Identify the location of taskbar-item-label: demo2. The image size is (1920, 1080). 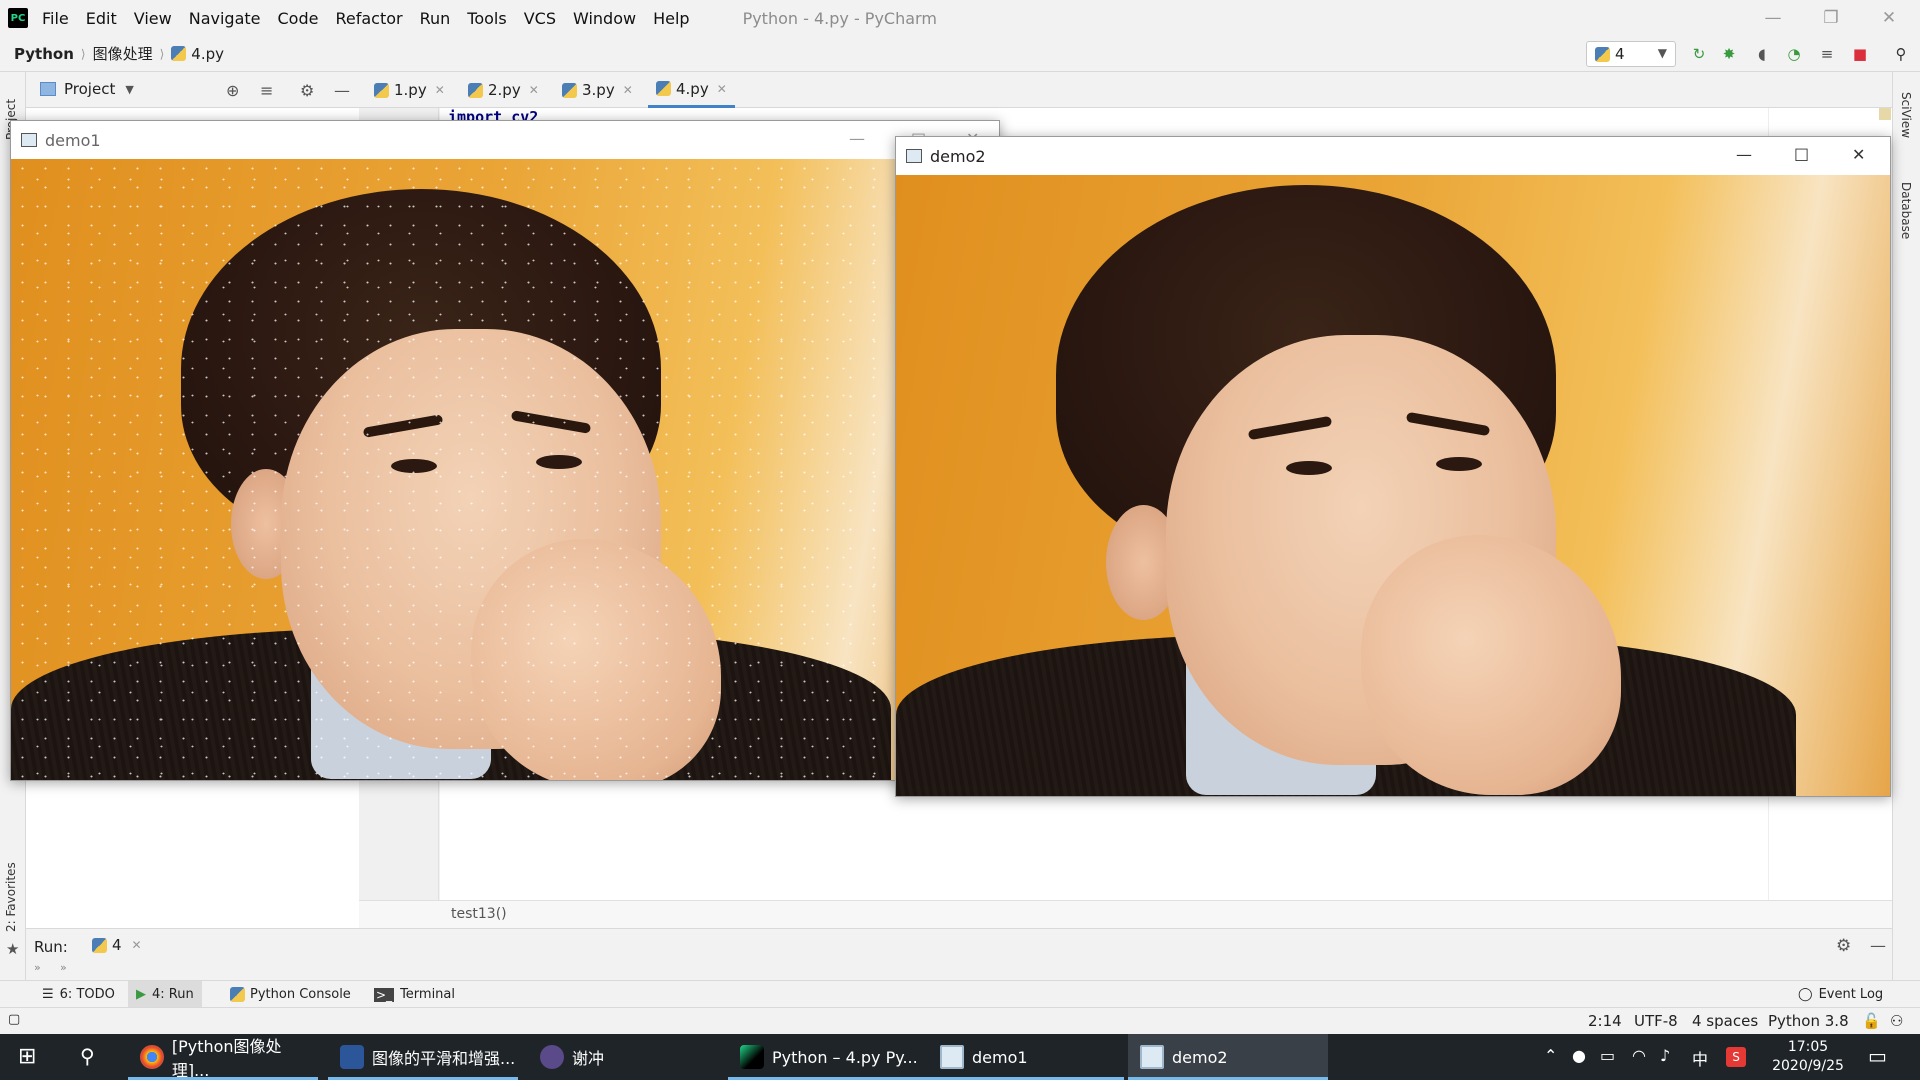
(1200, 1057).